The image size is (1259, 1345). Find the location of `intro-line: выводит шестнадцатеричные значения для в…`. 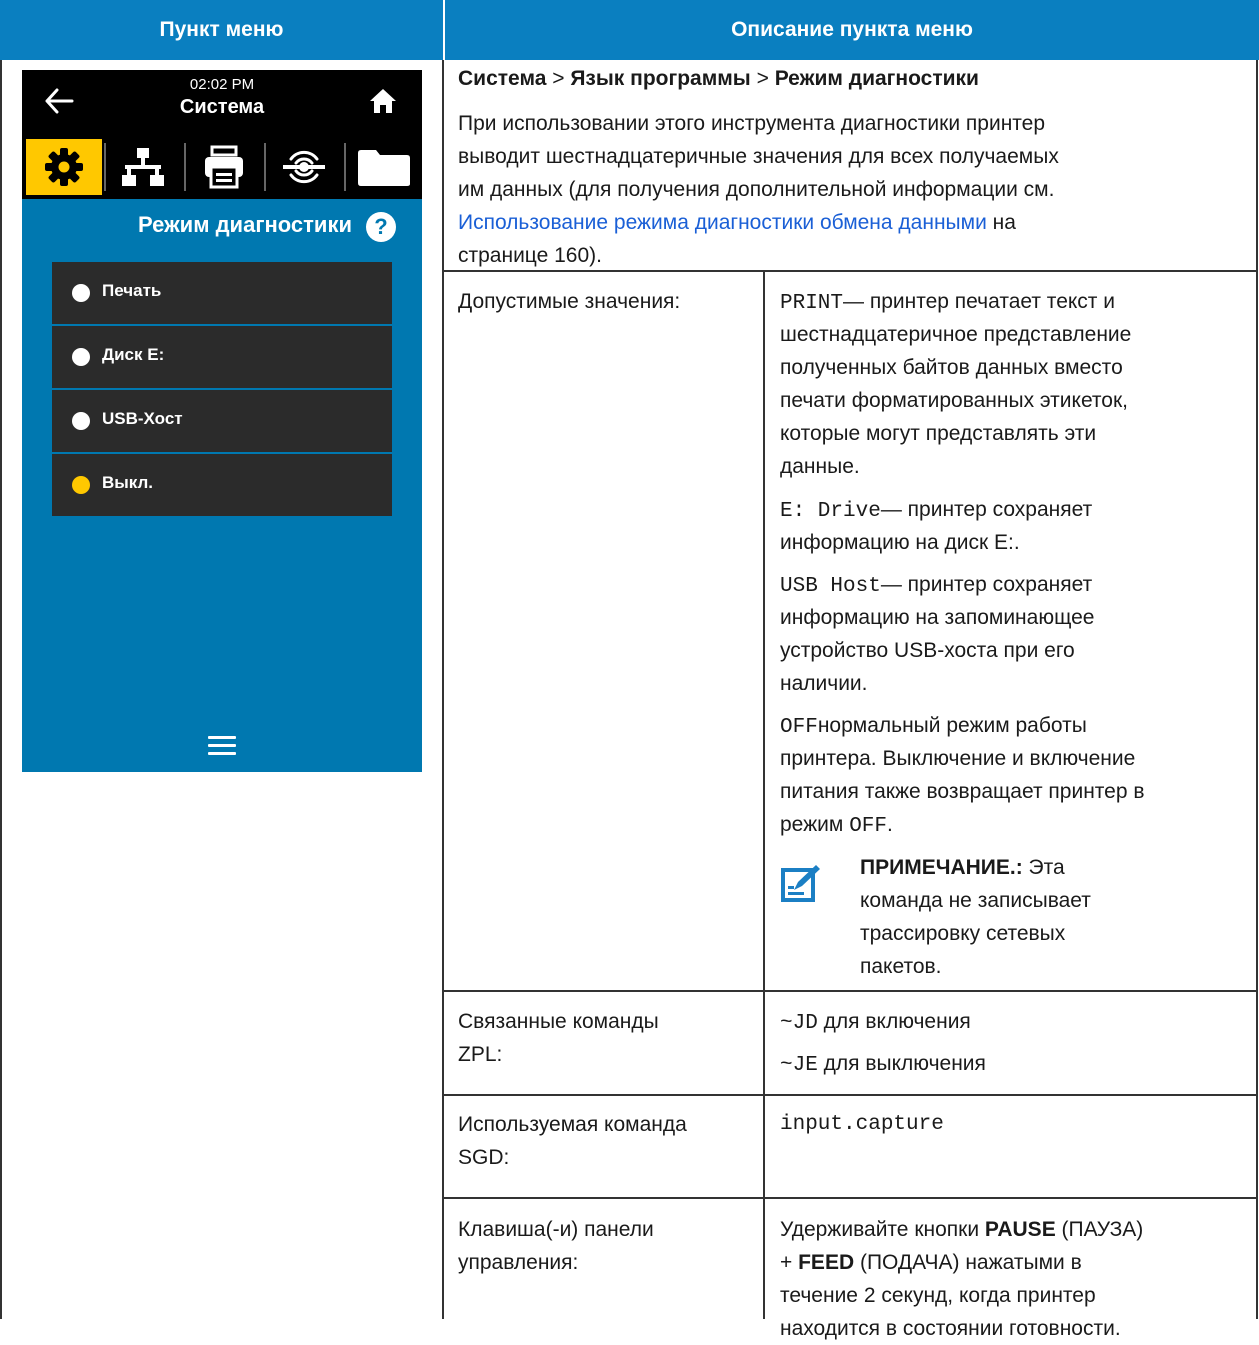

intro-line: выводит шестнадцатеричные значения для в… is located at coordinates (758, 156).